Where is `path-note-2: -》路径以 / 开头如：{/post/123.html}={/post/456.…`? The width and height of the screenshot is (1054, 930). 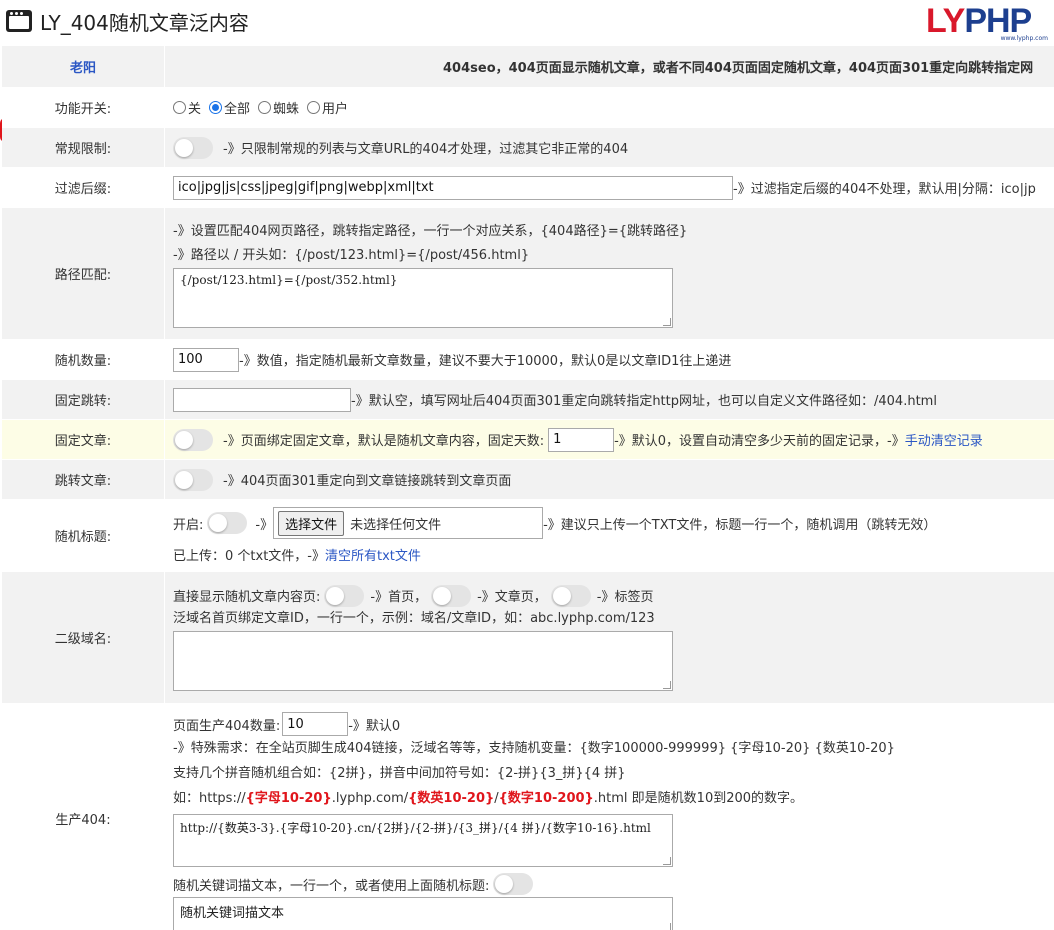
path-note-2: -》路径以 / 开头如：{/post/123.html}={/post/456.… is located at coordinates (351, 255).